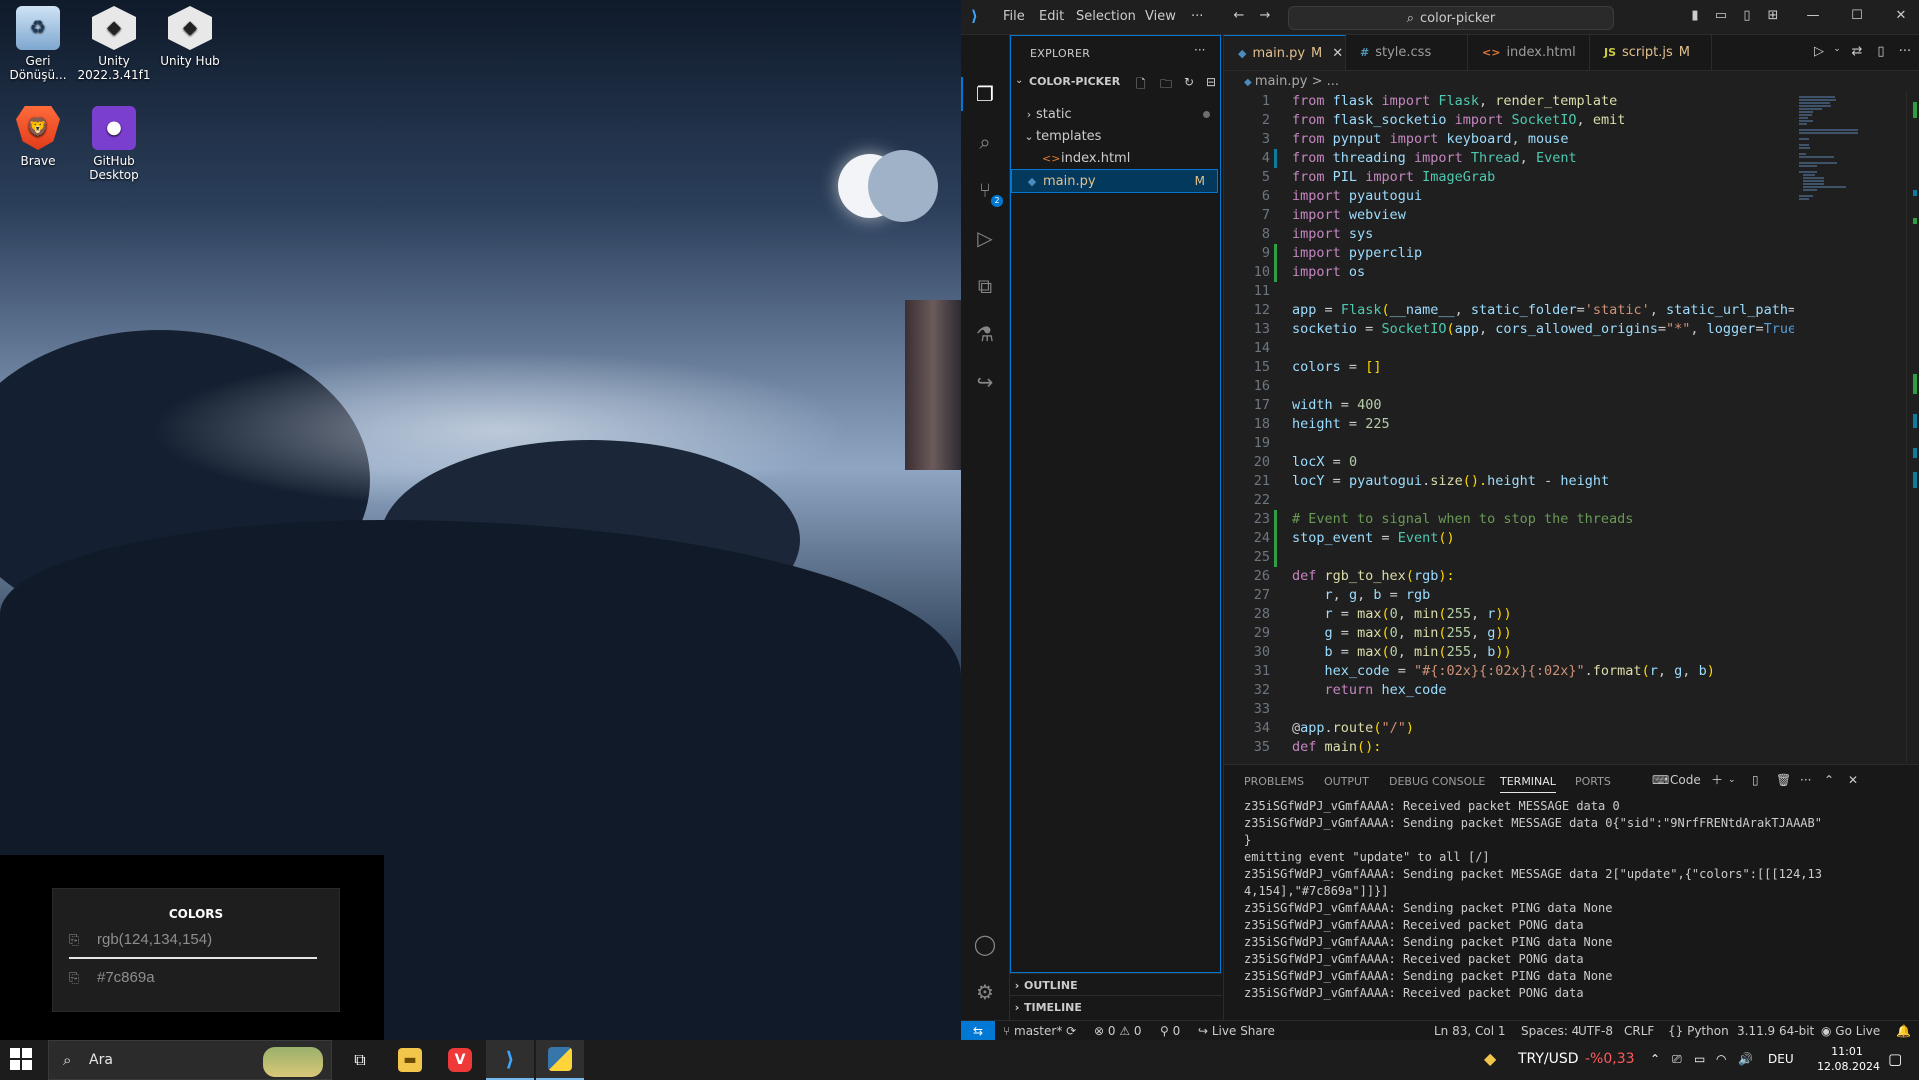 The image size is (1919, 1080). Describe the element at coordinates (1116, 984) in the screenshot. I see `outline-section: › OUTLINE` at that location.